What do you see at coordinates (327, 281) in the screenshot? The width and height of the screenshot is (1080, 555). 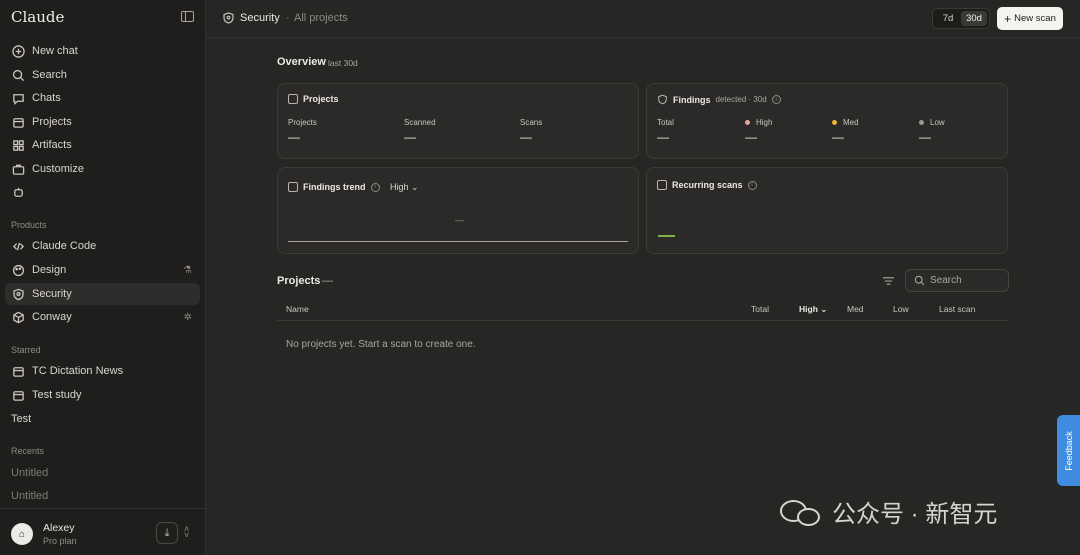 I see `projects-count: —` at bounding box center [327, 281].